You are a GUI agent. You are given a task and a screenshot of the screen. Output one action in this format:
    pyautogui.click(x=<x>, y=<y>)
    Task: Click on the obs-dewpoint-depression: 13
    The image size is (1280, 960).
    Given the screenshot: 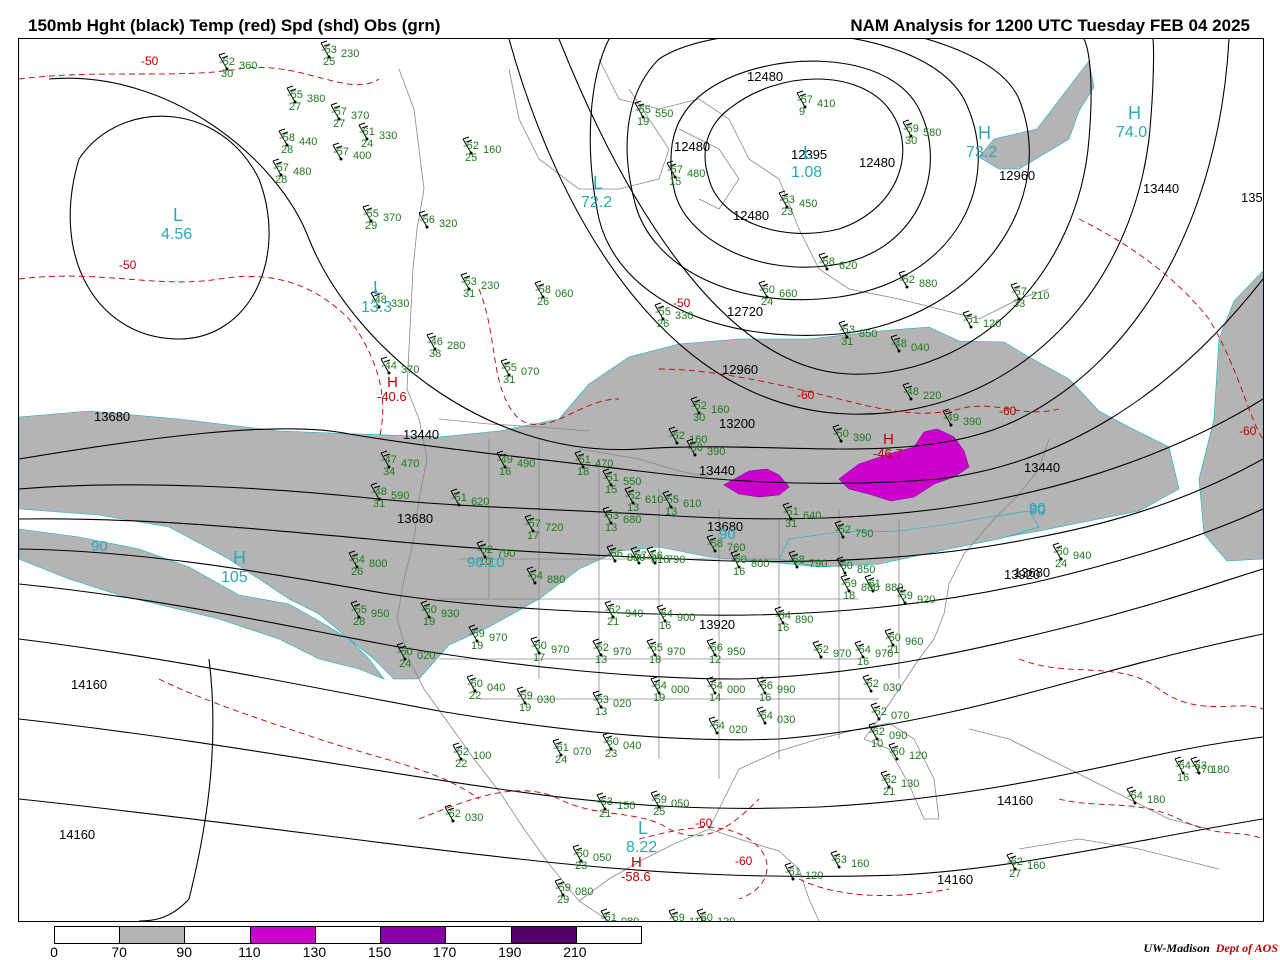 What is the action you would take?
    pyautogui.click(x=671, y=512)
    